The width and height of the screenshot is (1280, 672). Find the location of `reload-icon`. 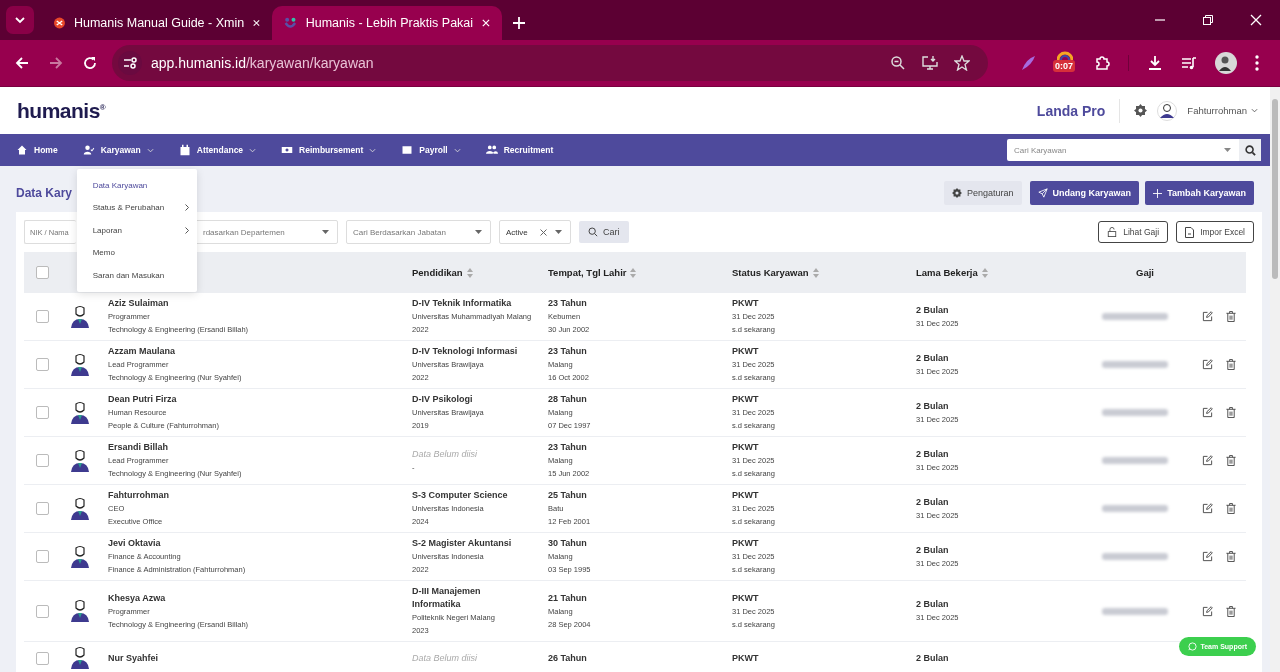

reload-icon is located at coordinates (90, 63).